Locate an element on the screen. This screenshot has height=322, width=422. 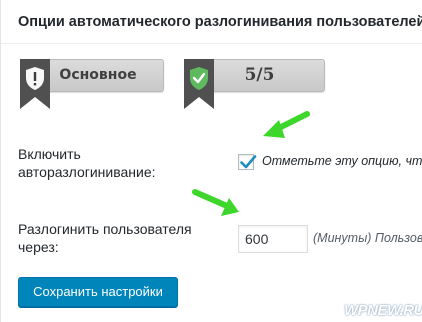
minutes-description: (Минуты) Пользов is located at coordinates (367, 238).